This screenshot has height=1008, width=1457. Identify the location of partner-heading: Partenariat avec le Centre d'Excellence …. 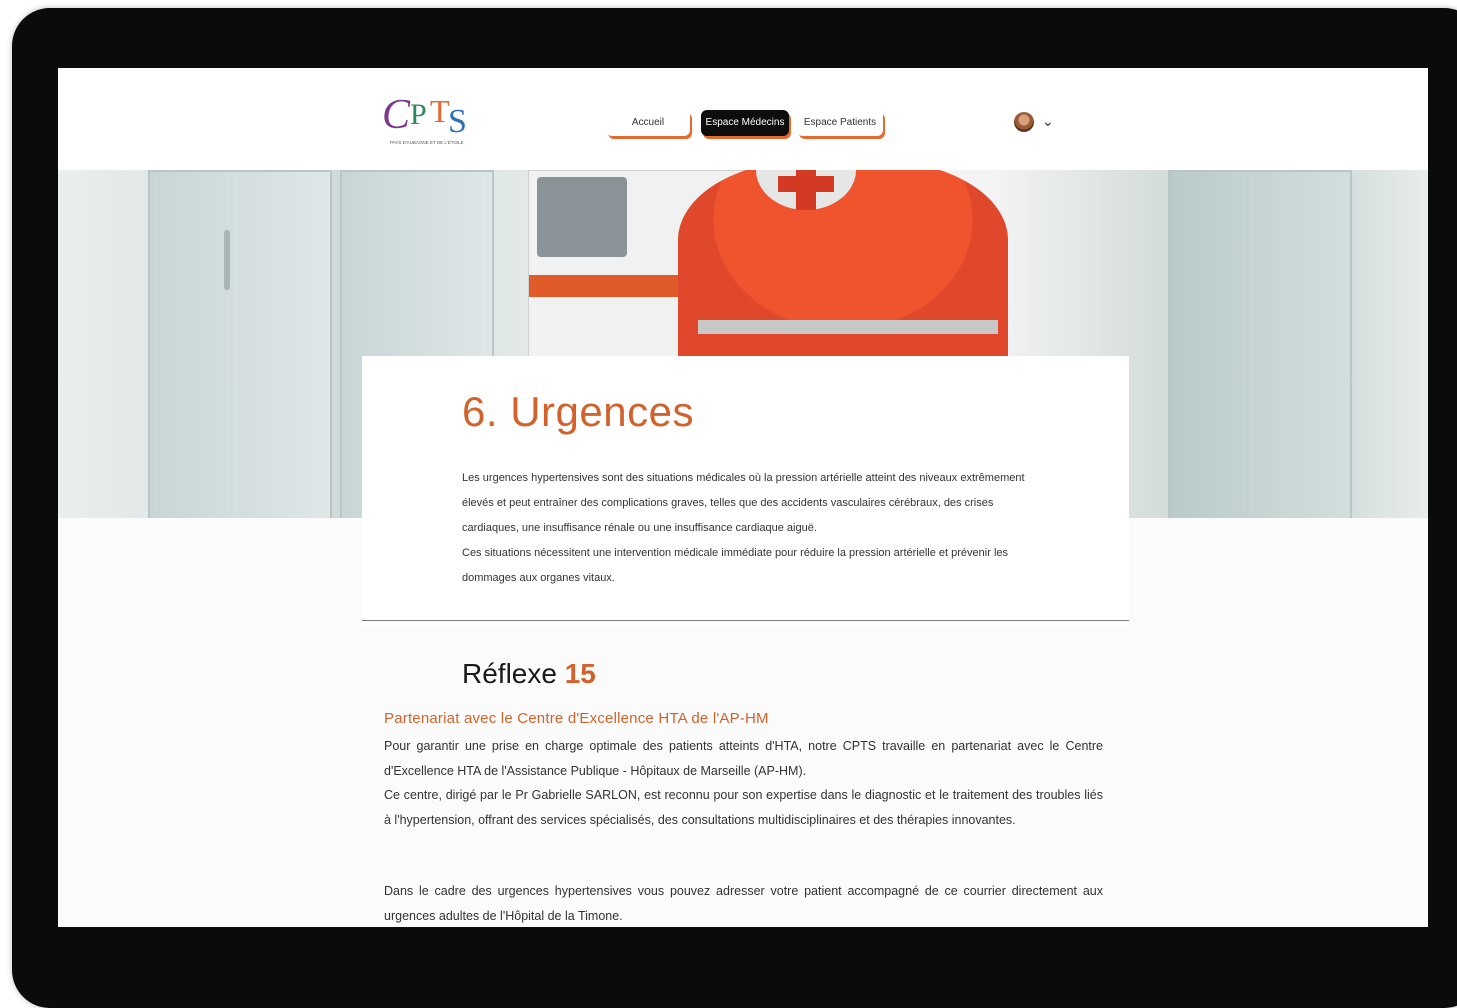
(576, 718).